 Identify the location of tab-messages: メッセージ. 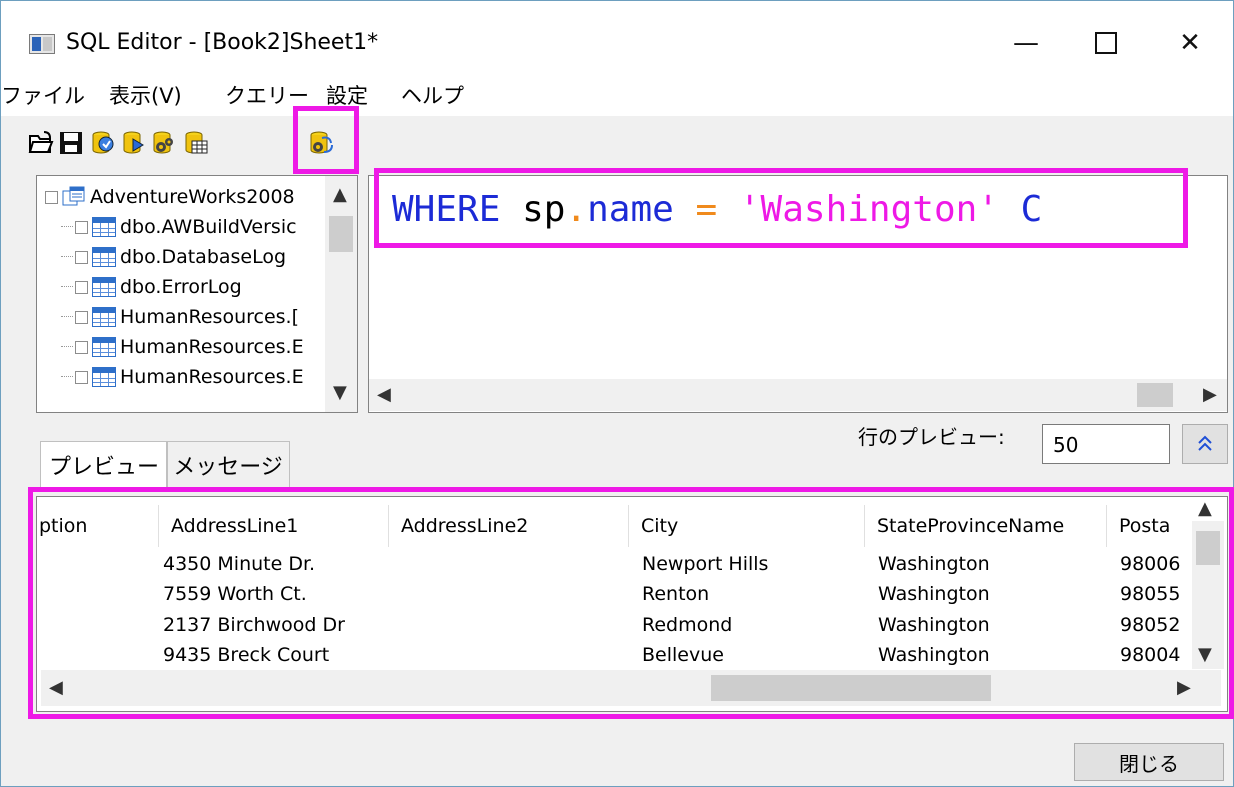
(228, 464).